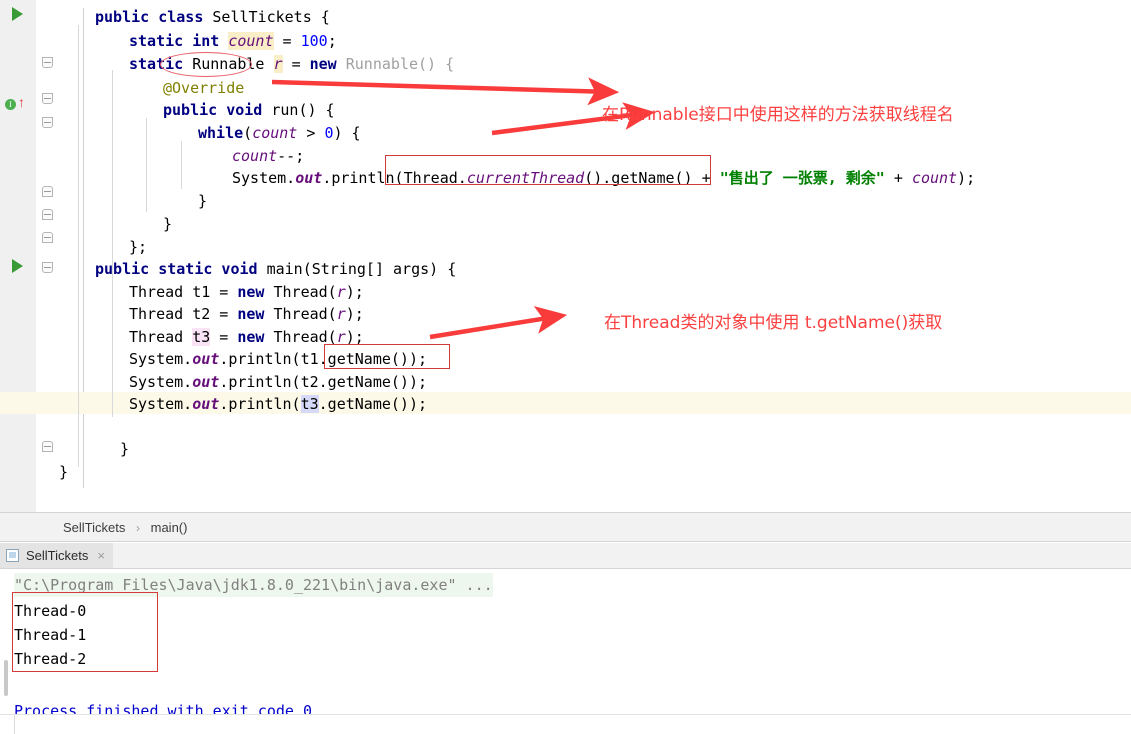  What do you see at coordinates (50, 635) in the screenshot?
I see `console-line-thread-1: Thread-1` at bounding box center [50, 635].